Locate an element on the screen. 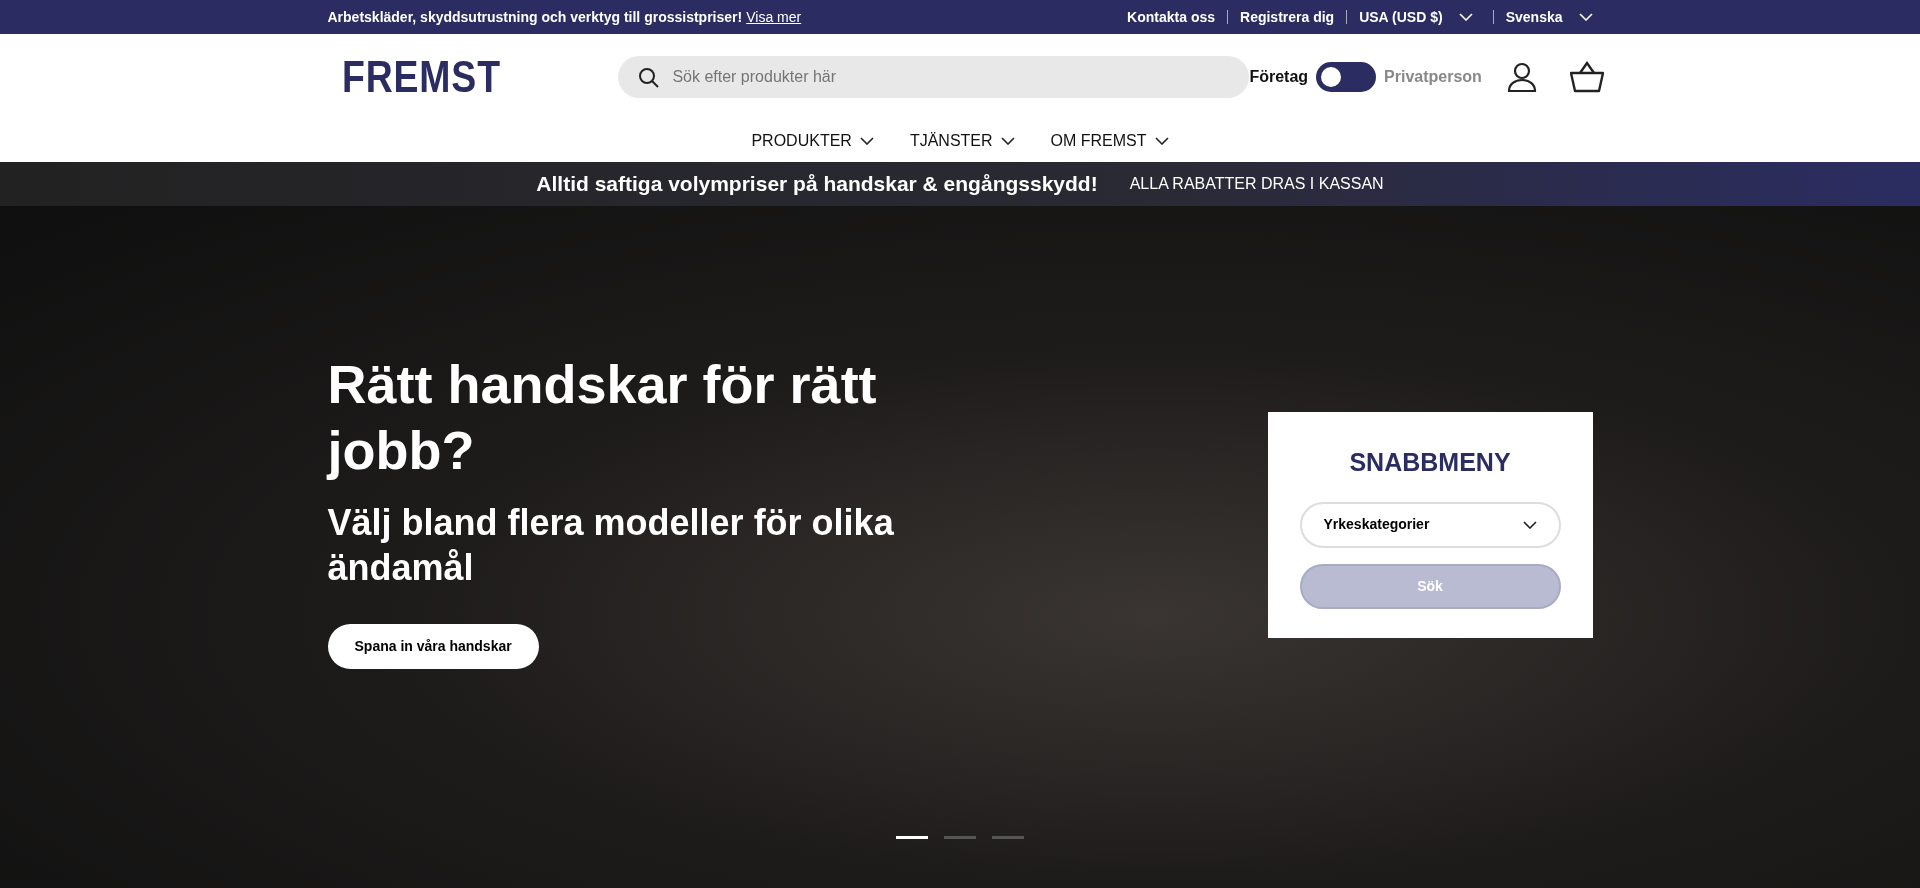  top-link: Registrera dig is located at coordinates (1287, 17).